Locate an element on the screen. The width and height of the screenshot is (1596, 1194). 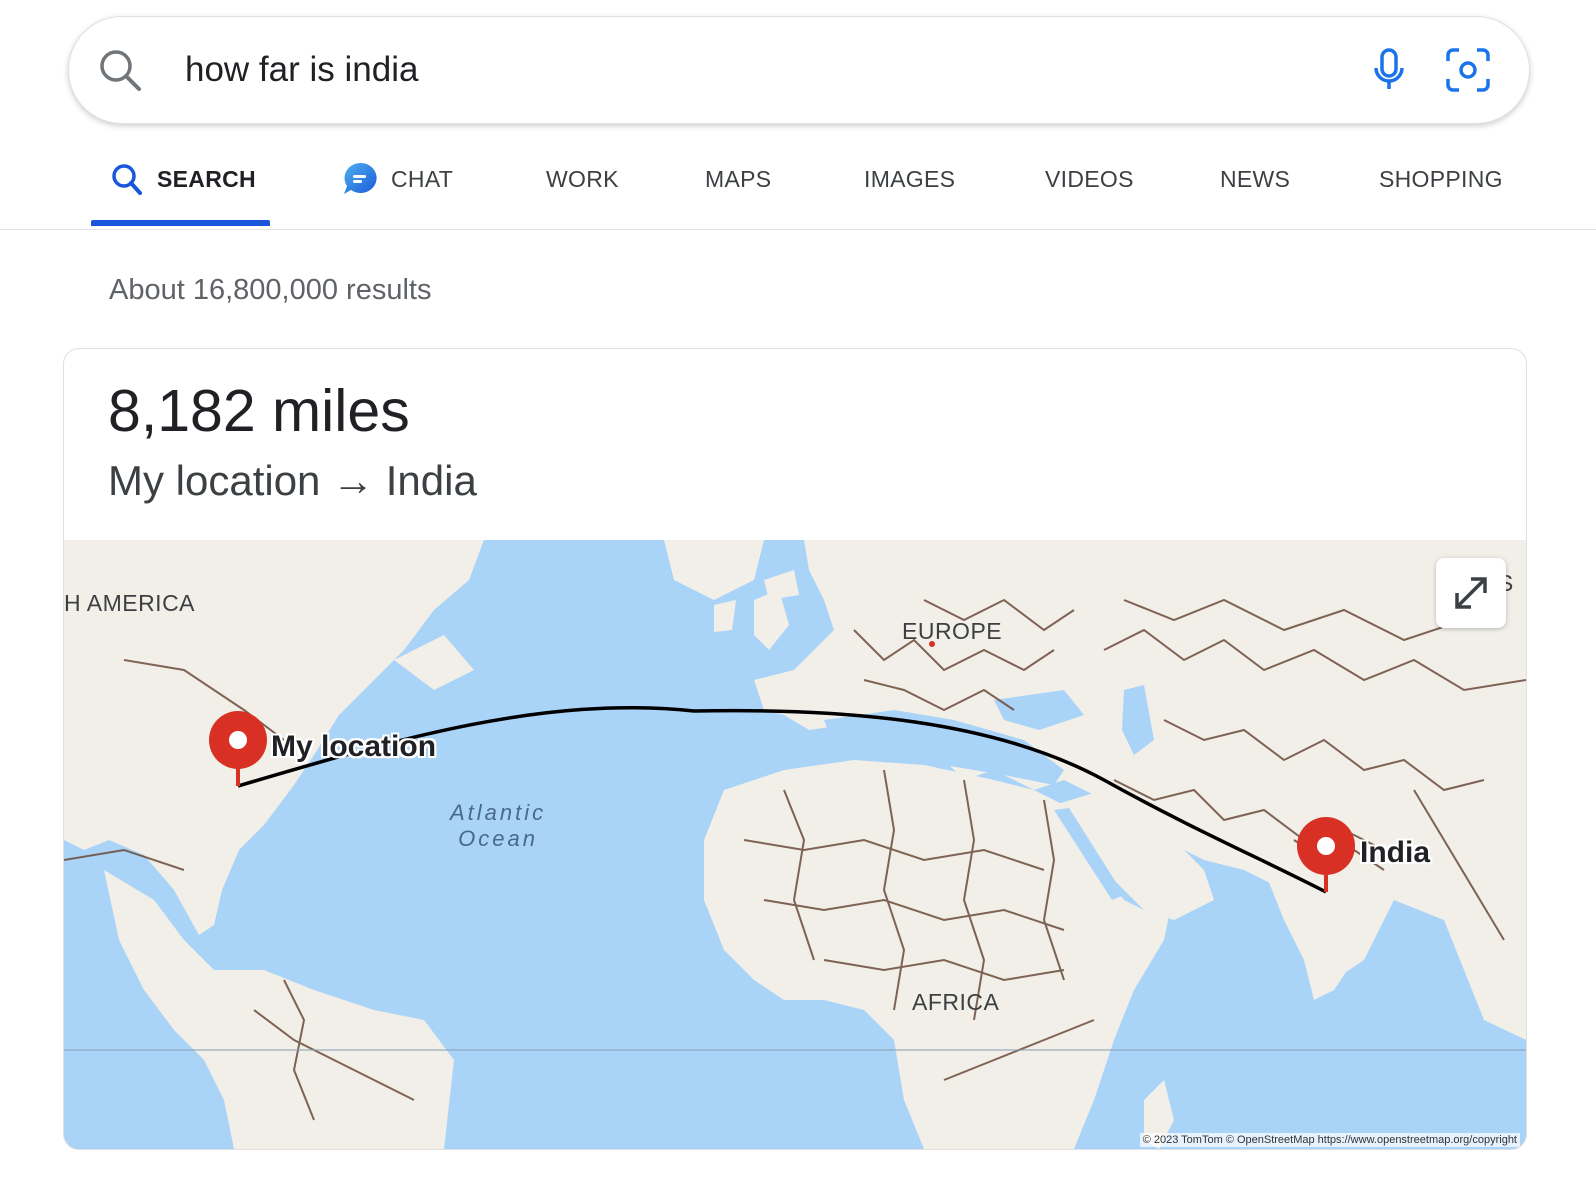
tab-label: SHOPPING is located at coordinates (1441, 179).